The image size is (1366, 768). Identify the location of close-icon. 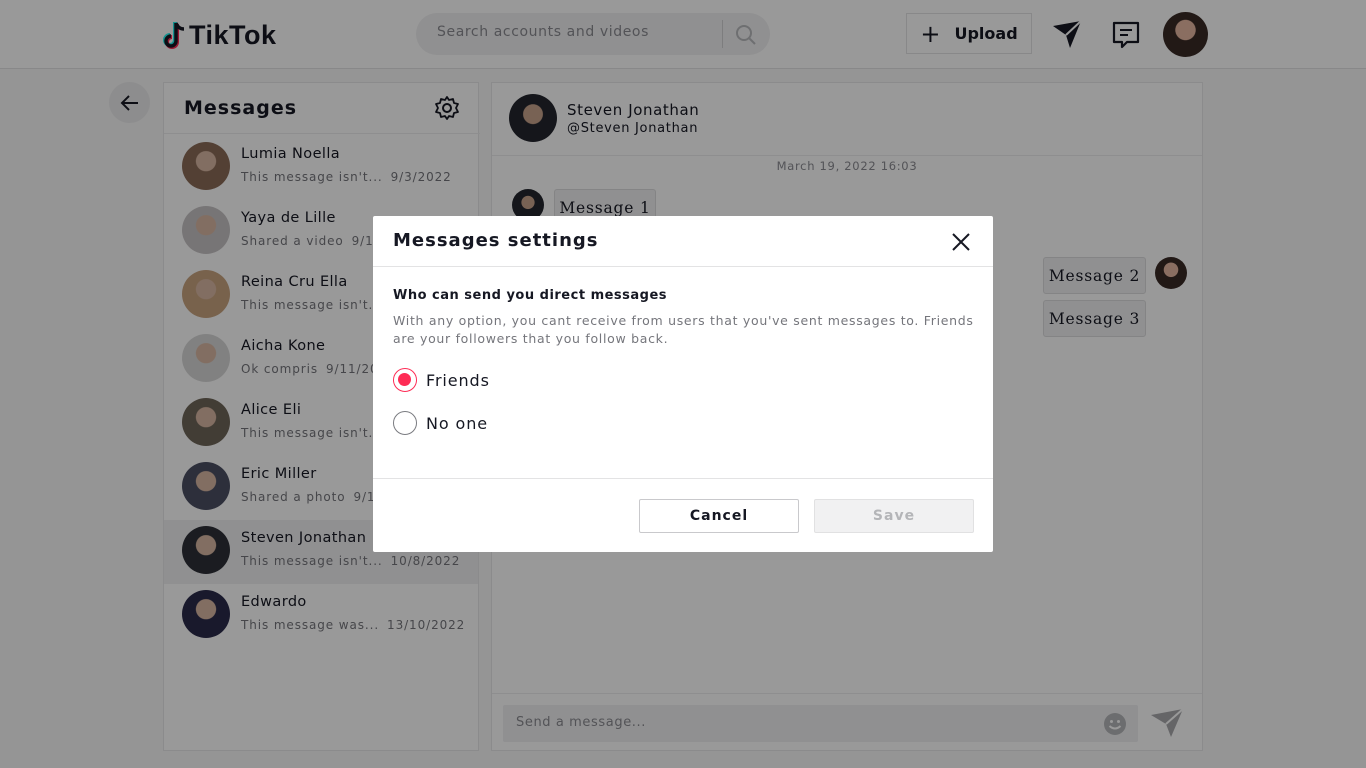
(961, 242).